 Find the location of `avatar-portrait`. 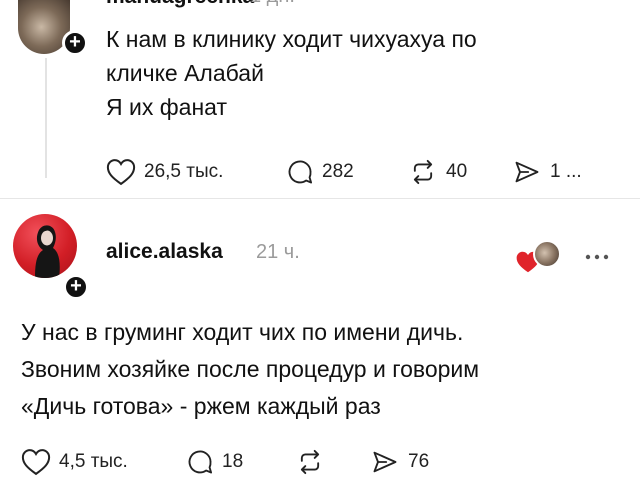

avatar-portrait is located at coordinates (47, 251).